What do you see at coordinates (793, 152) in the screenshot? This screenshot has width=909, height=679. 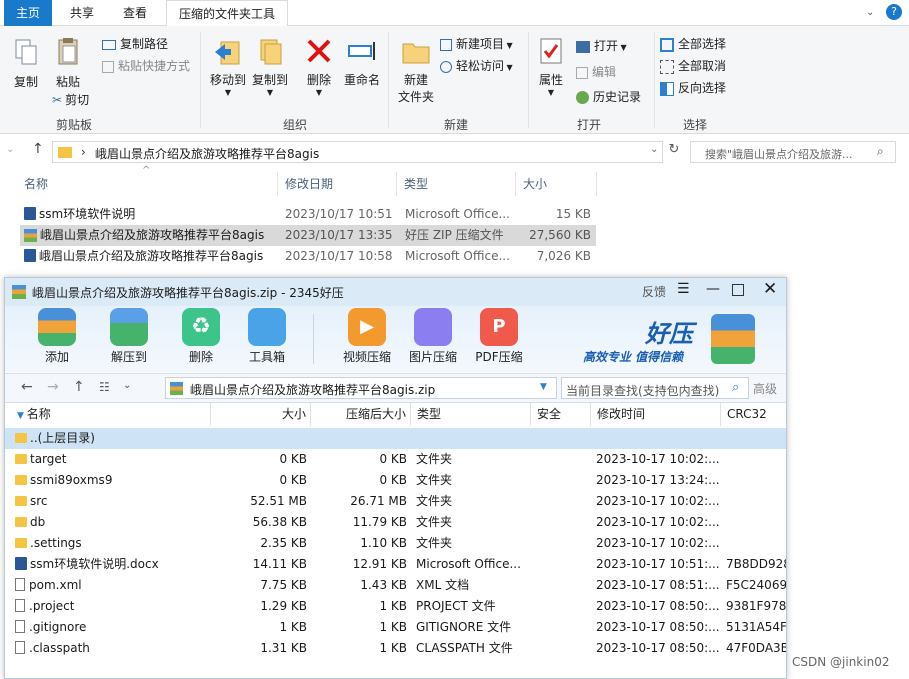 I see `search-box: 搜索"峨眉山景点介绍及旅游... ⌕` at bounding box center [793, 152].